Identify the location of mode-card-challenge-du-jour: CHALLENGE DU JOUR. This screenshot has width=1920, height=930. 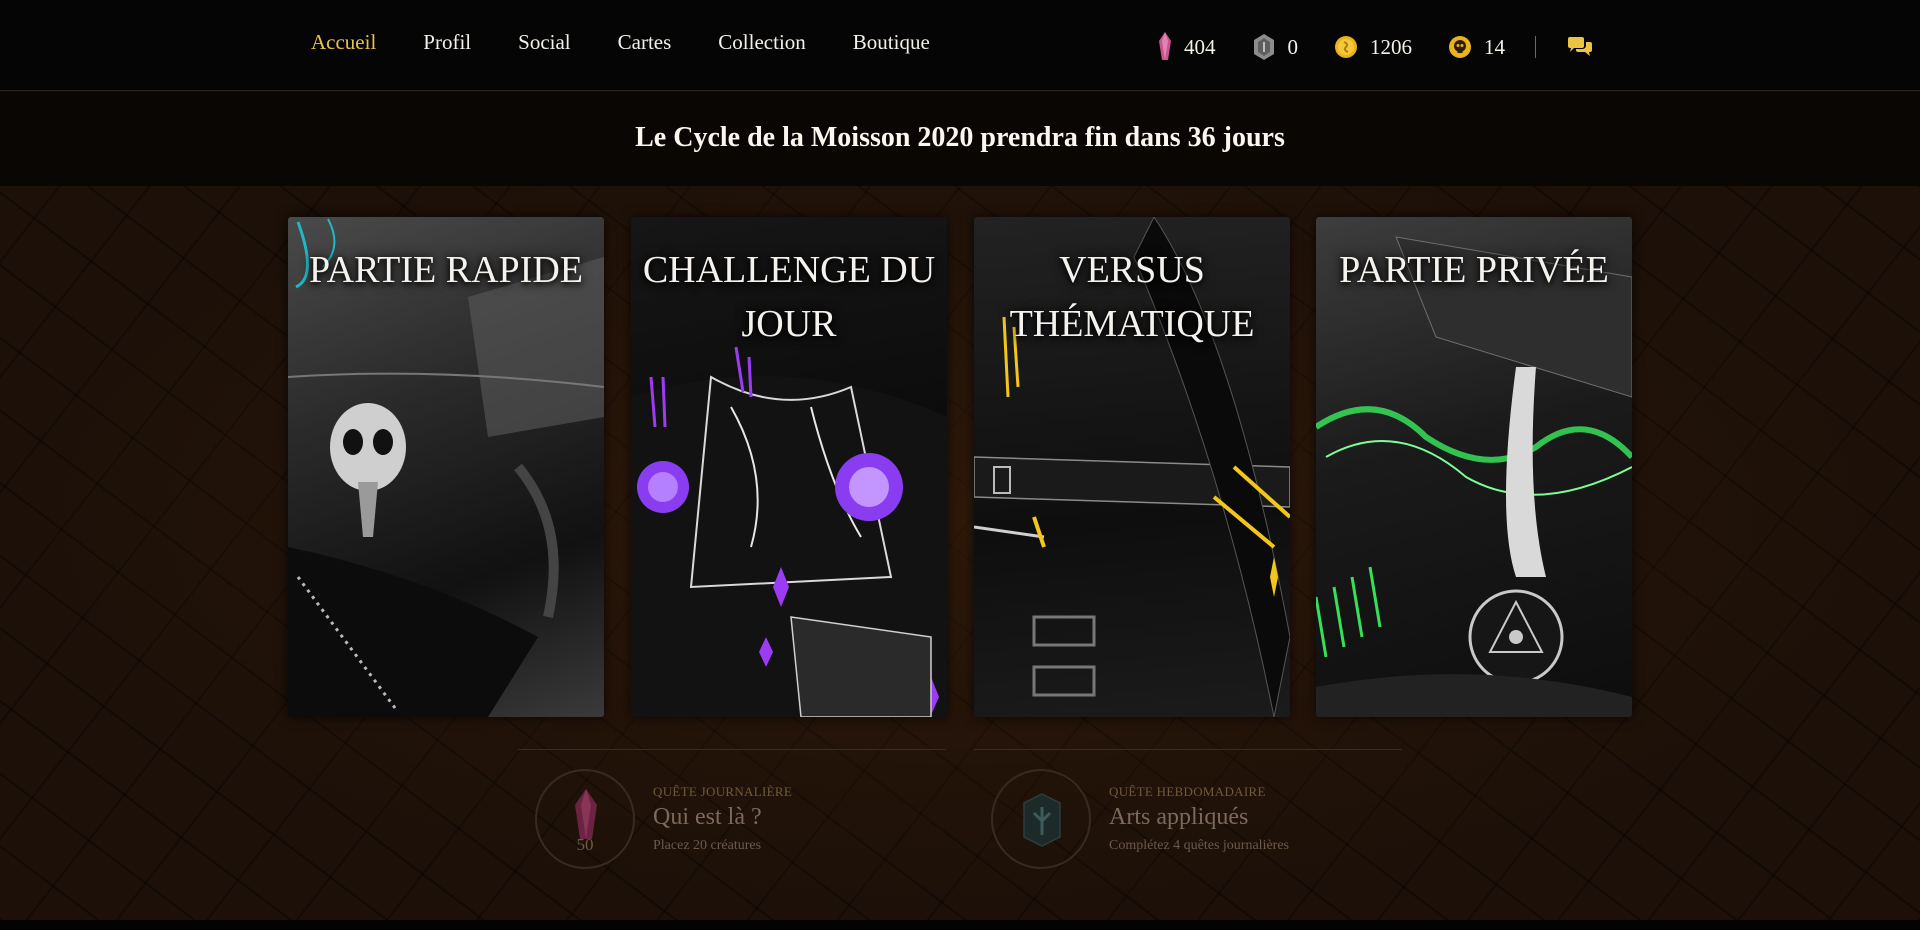
(789, 467).